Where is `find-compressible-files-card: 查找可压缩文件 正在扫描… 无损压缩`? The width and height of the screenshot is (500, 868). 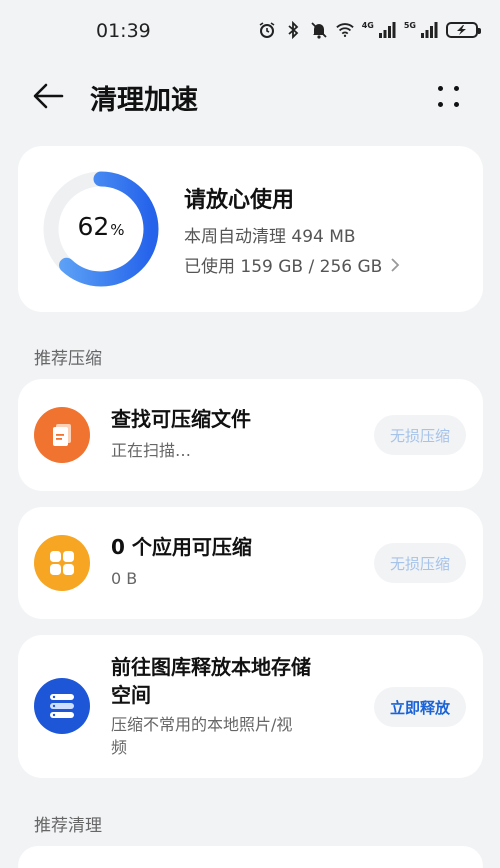
find-compressible-files-card: 查找可压缩文件 正在扫描… 无损压缩 is located at coordinates (250, 435).